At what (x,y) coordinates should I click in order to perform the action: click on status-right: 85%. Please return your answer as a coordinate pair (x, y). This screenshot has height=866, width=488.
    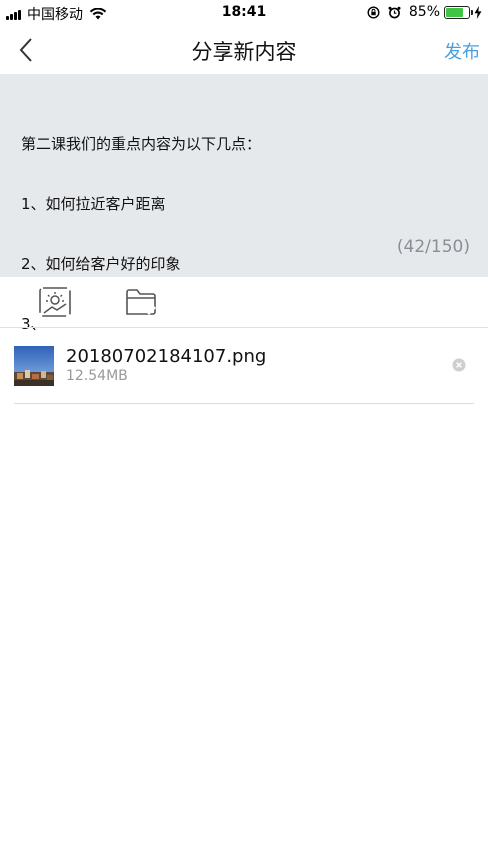
    Looking at the image, I should click on (424, 12).